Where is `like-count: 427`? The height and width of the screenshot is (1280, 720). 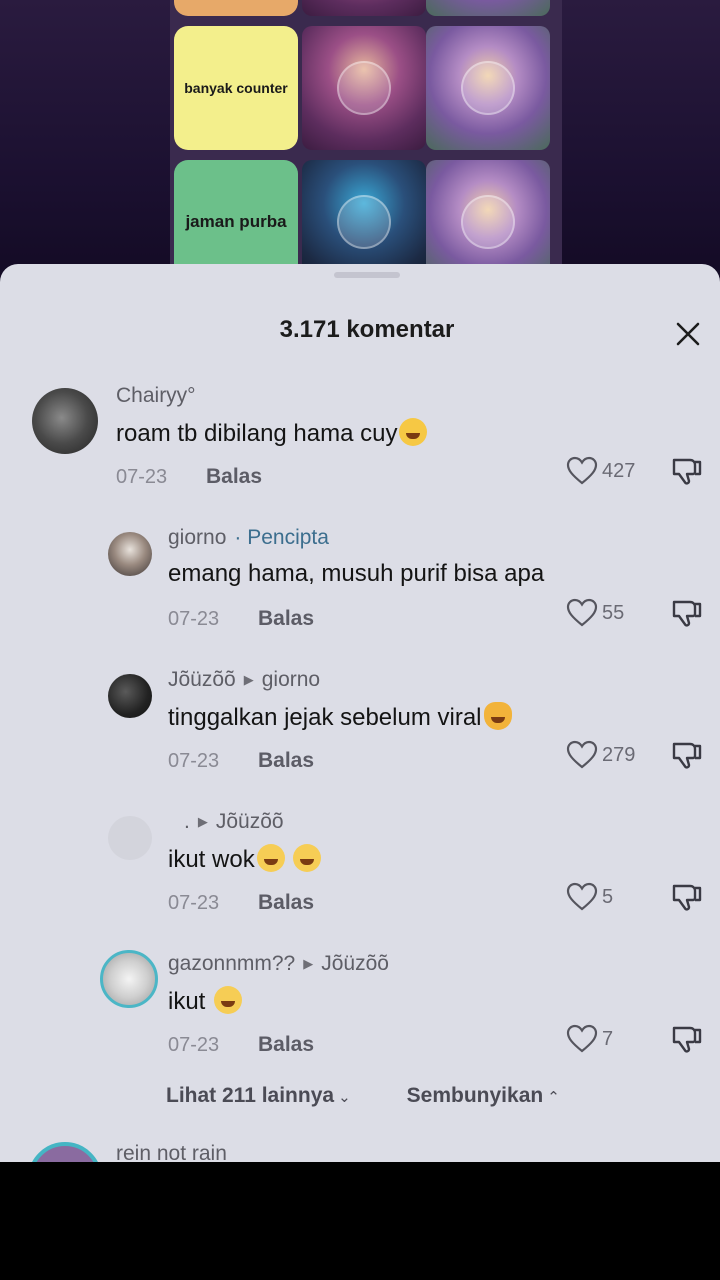 like-count: 427 is located at coordinates (619, 470).